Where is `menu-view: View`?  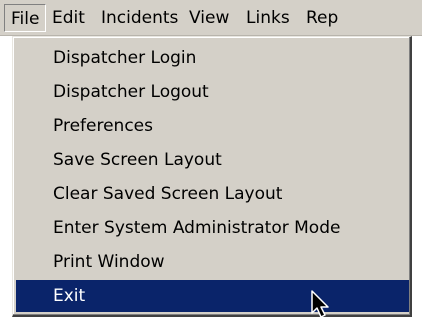
menu-view: View is located at coordinates (209, 18).